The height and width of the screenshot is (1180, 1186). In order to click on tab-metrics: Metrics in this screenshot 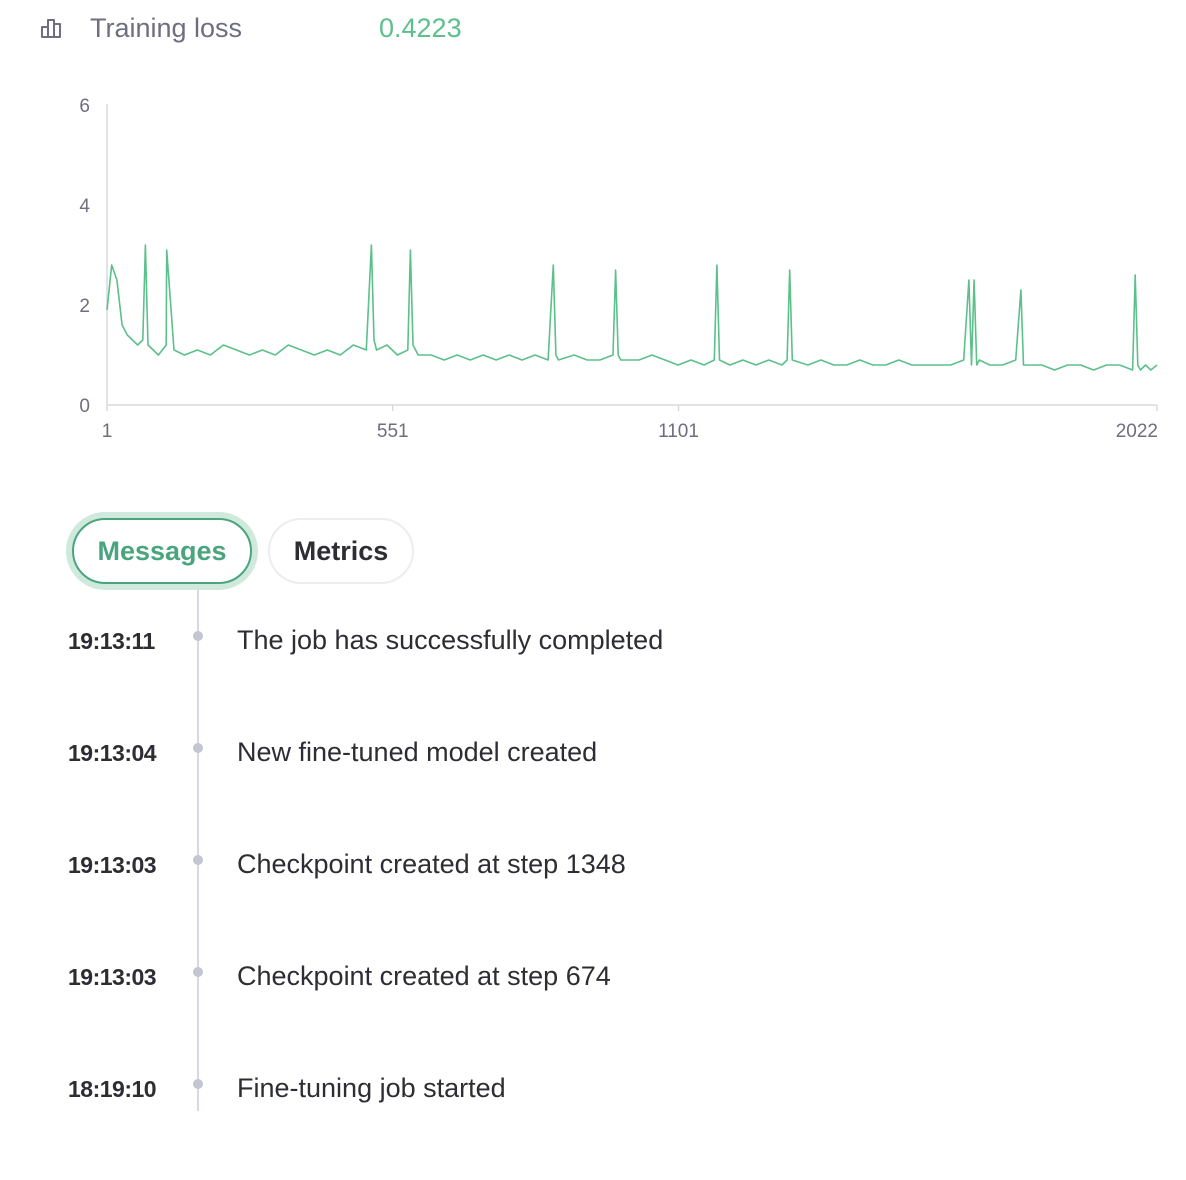, I will do `click(341, 551)`.